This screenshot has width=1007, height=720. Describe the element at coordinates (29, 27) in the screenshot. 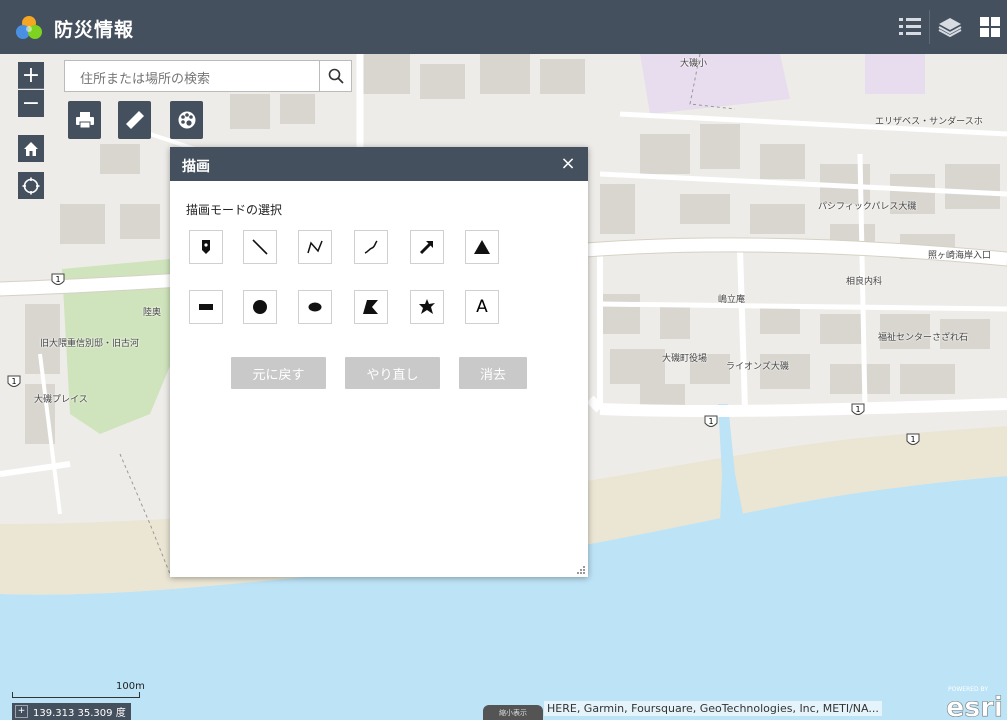

I see `app-logo-icon` at that location.